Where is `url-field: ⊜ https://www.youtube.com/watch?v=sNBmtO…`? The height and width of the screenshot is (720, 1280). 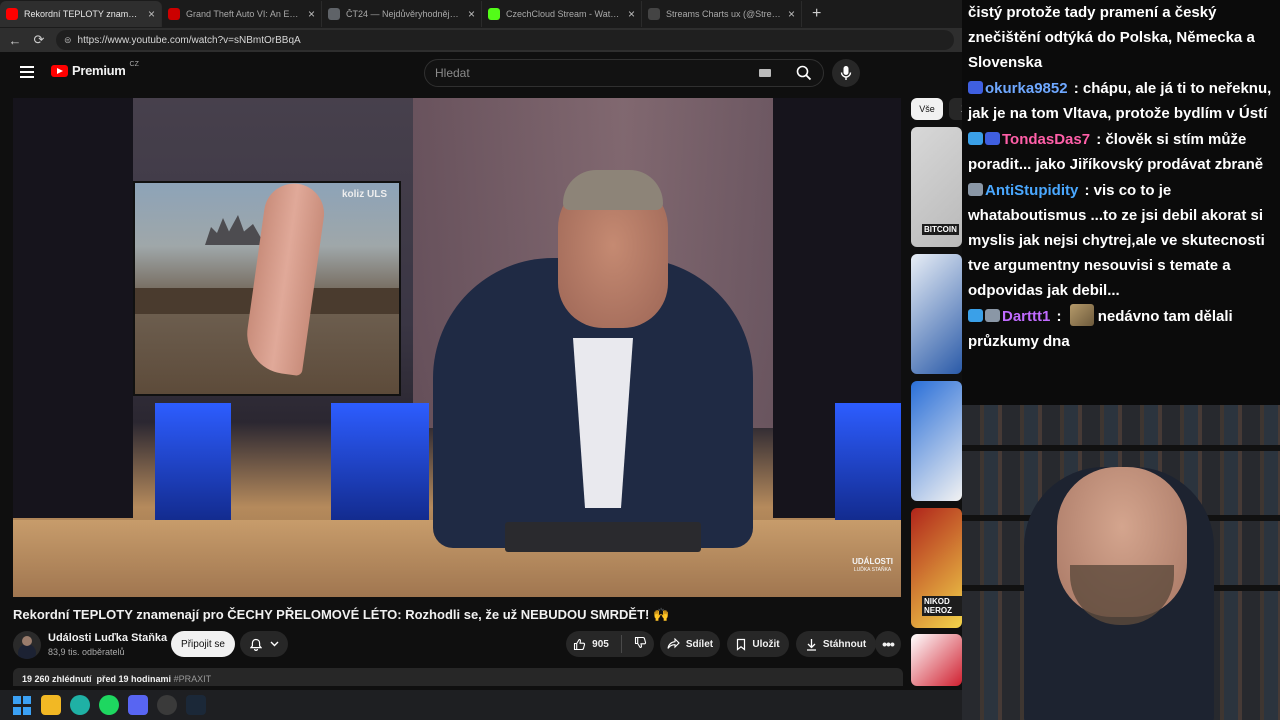
url-field: ⊜ https://www.youtube.com/watch?v=sNBmtO… is located at coordinates (505, 40).